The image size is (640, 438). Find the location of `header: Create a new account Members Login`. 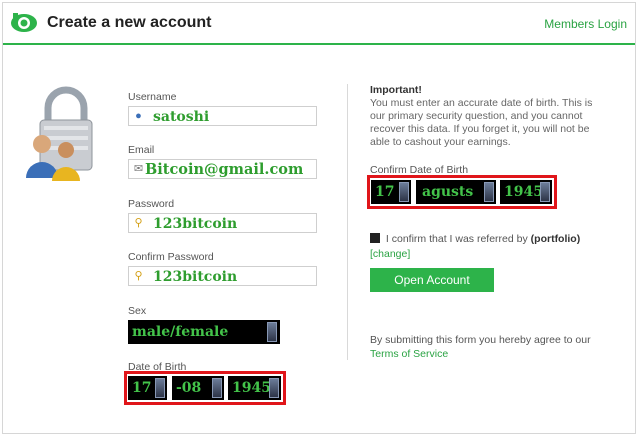

header: Create a new account Members Login is located at coordinates (319, 24).